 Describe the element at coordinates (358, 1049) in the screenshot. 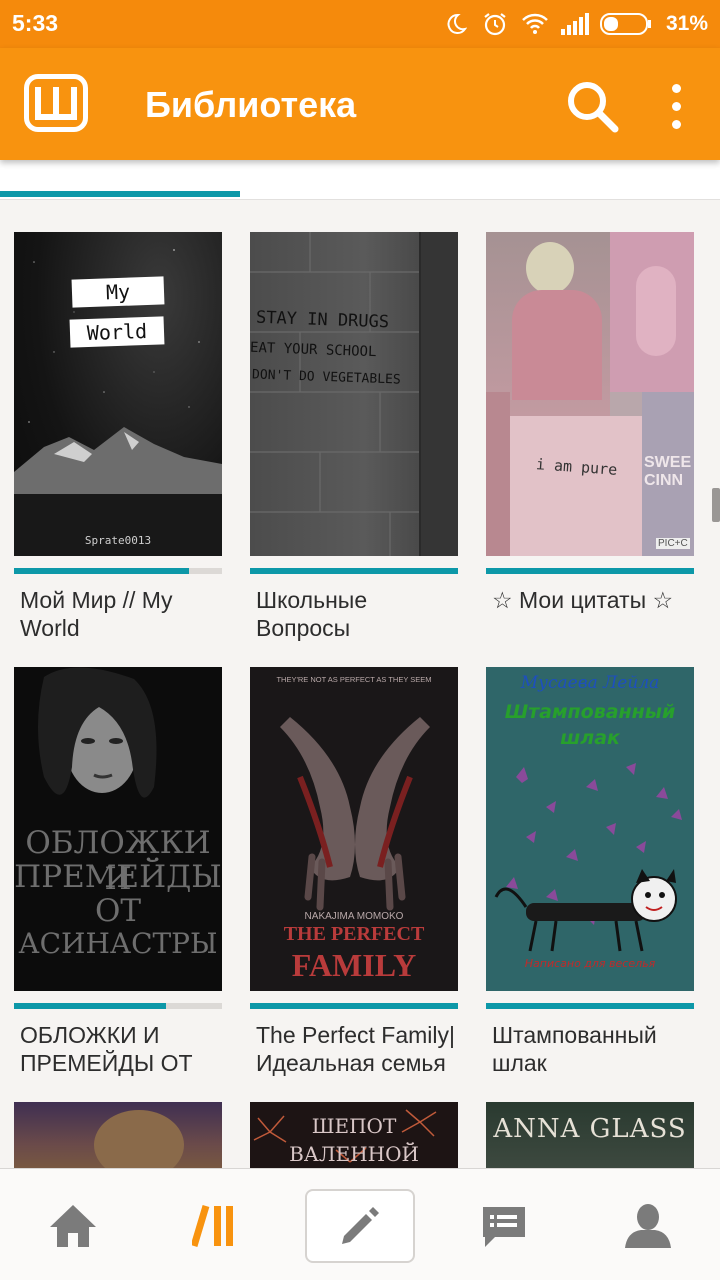

I see `book-title: The Perfect Family| Идеальная семья` at that location.